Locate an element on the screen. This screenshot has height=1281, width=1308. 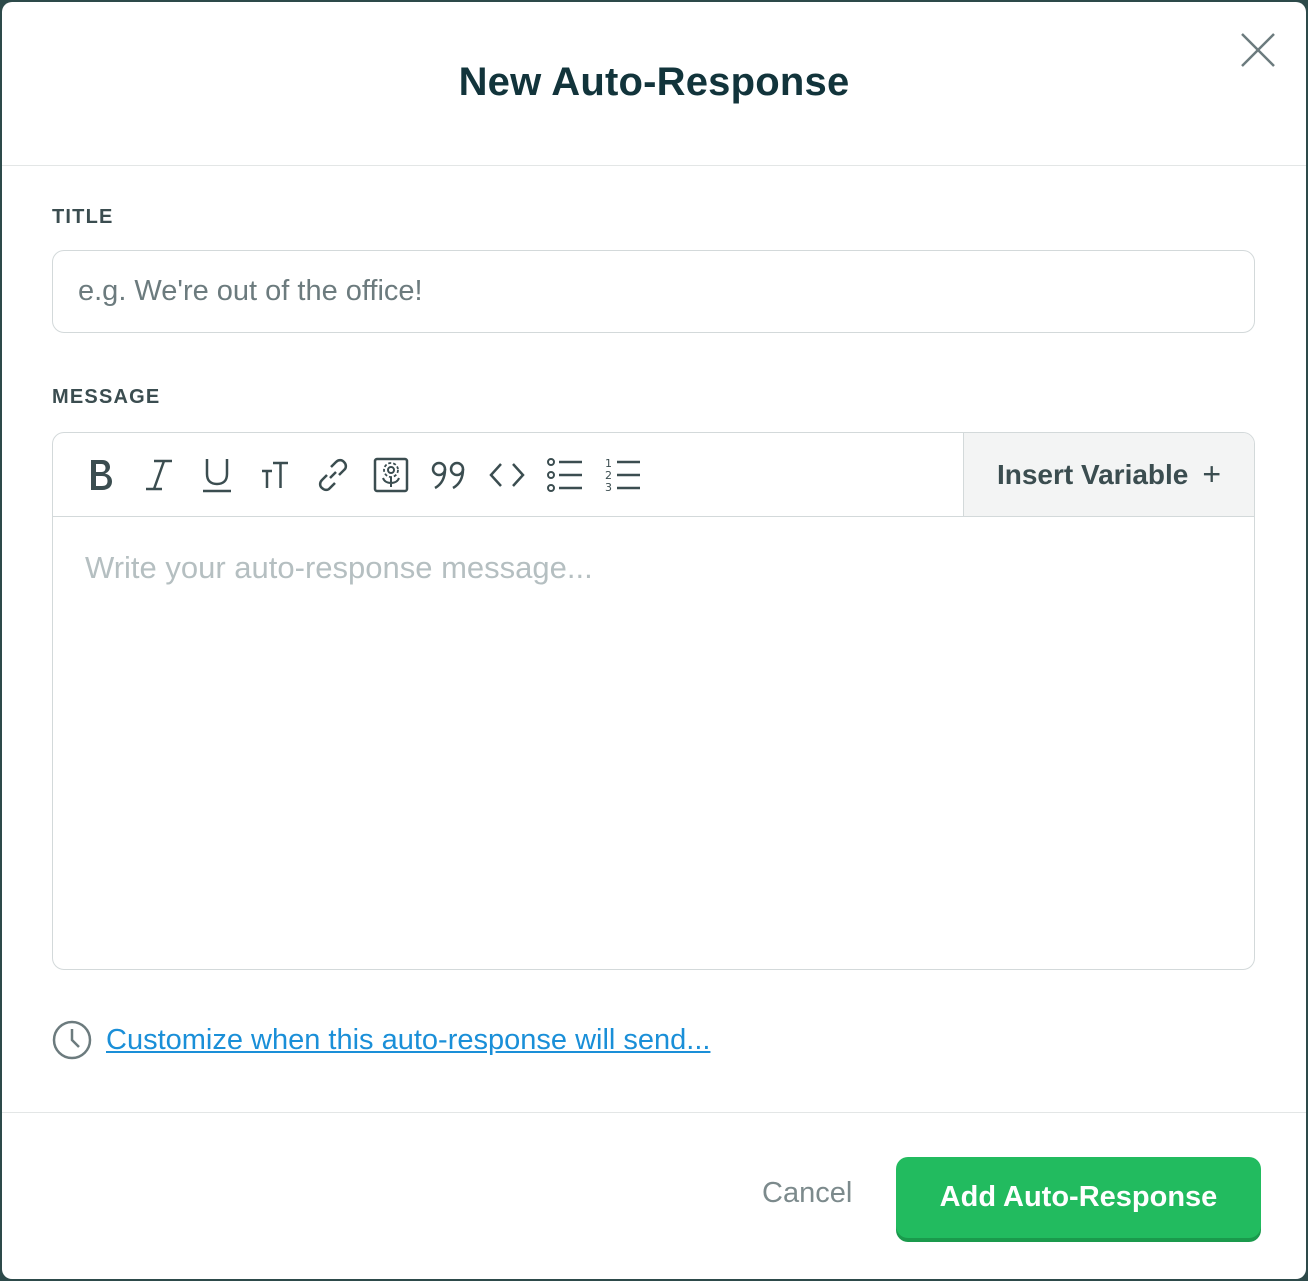
italic-icon is located at coordinates (159, 474).